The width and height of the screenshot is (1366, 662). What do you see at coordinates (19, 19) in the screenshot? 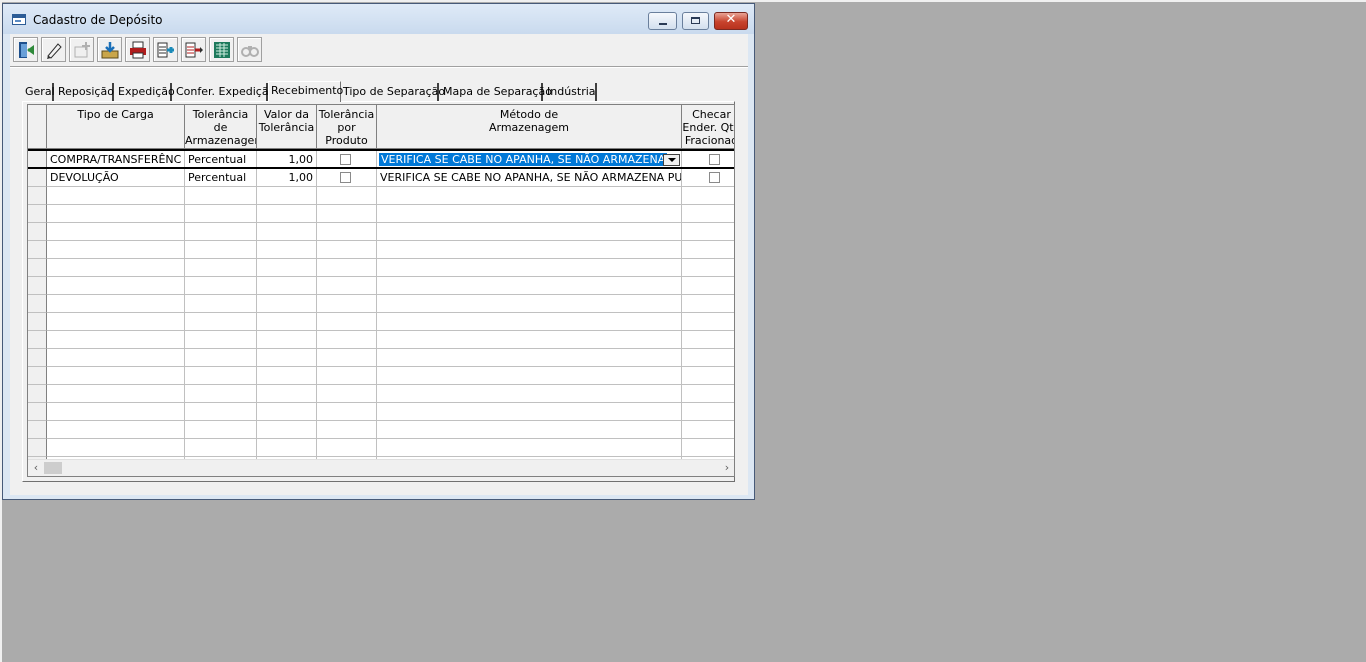
I see `app-window-icon` at bounding box center [19, 19].